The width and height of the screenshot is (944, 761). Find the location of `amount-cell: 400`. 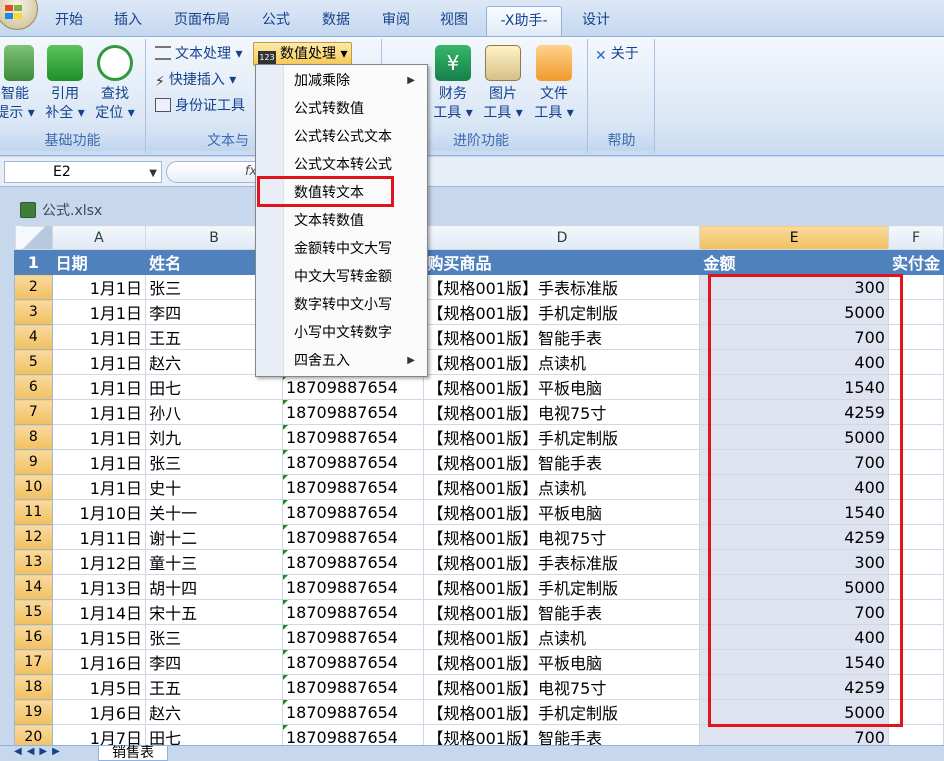

amount-cell: 400 is located at coordinates (794, 637).